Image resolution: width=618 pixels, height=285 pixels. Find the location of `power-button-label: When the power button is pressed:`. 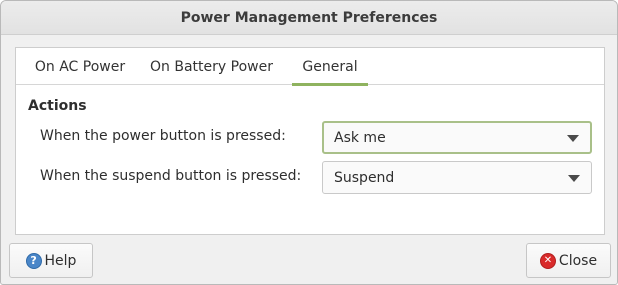

power-button-label: When the power button is pressed: is located at coordinates (163, 136).